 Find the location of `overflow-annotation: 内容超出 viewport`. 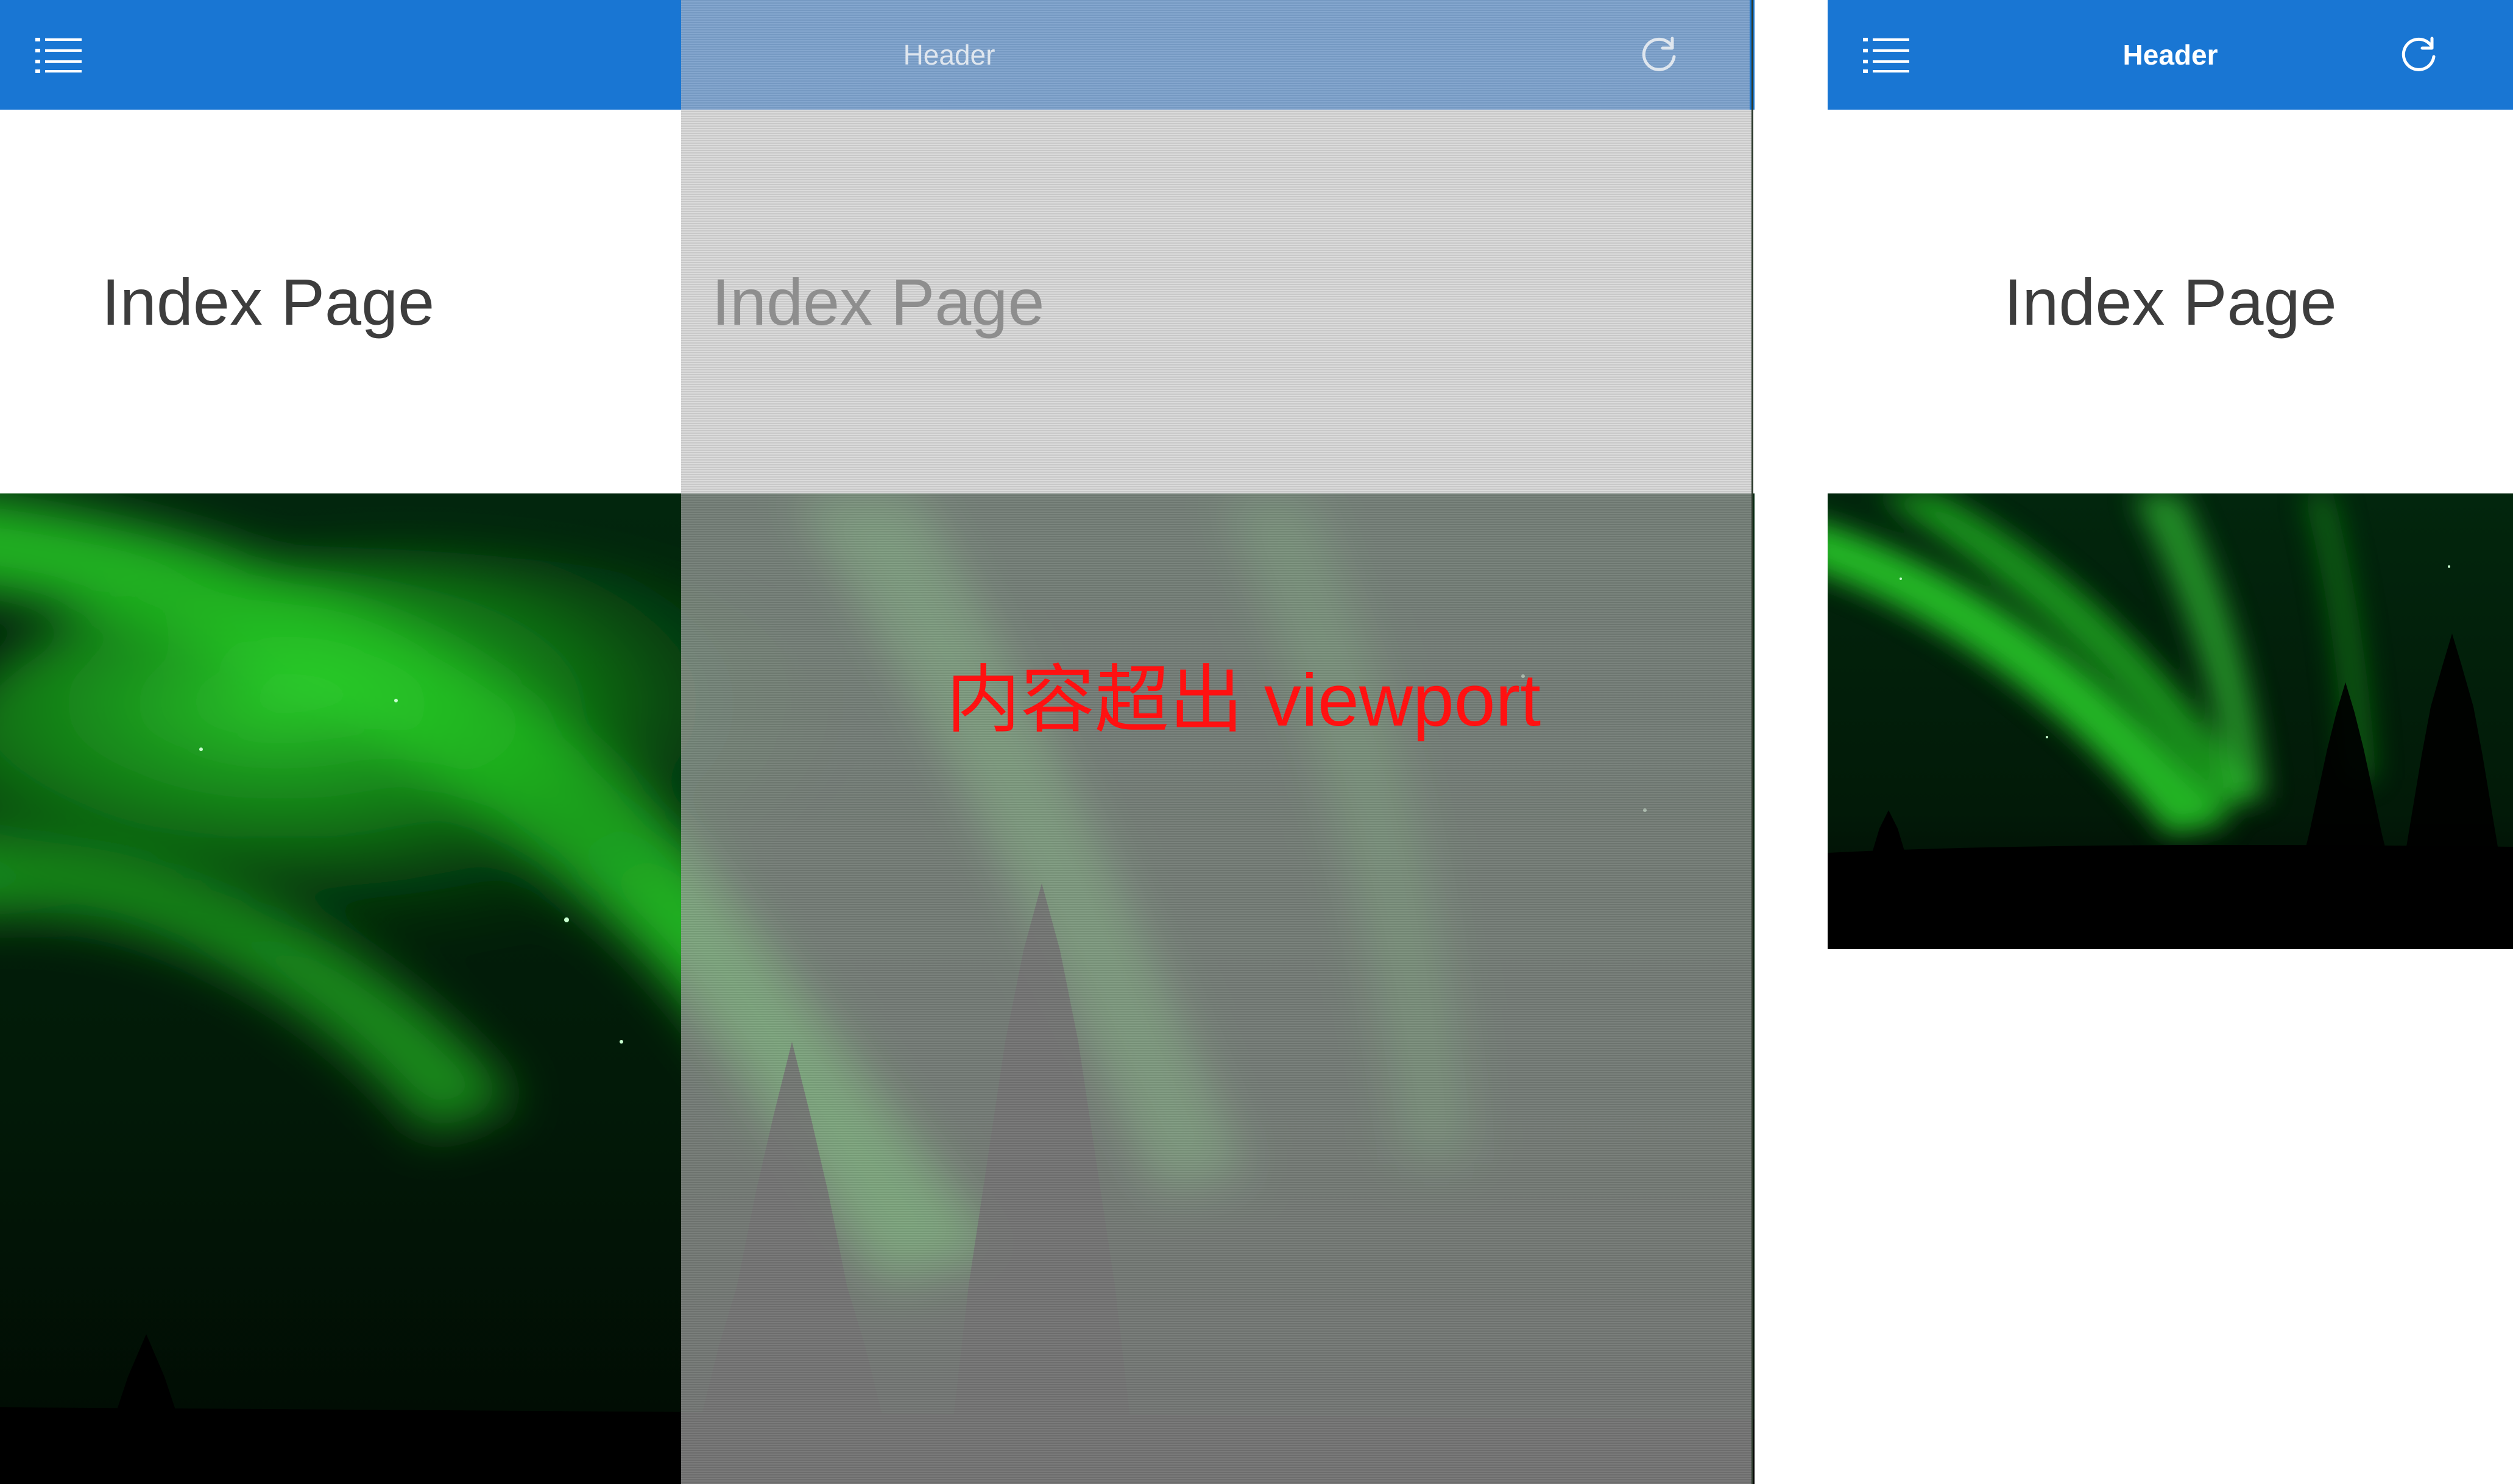

overflow-annotation: 内容超出 viewport is located at coordinates (1243, 700).